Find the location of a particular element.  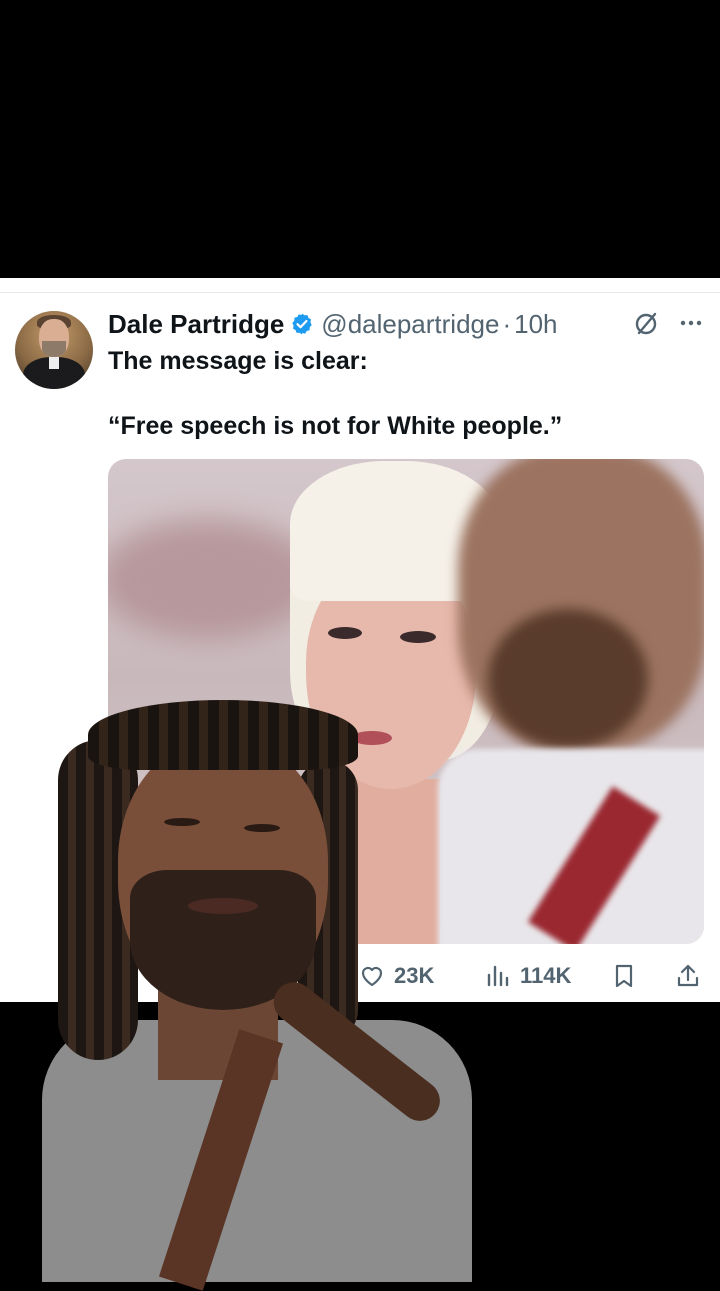

share-button is located at coordinates (692, 976).